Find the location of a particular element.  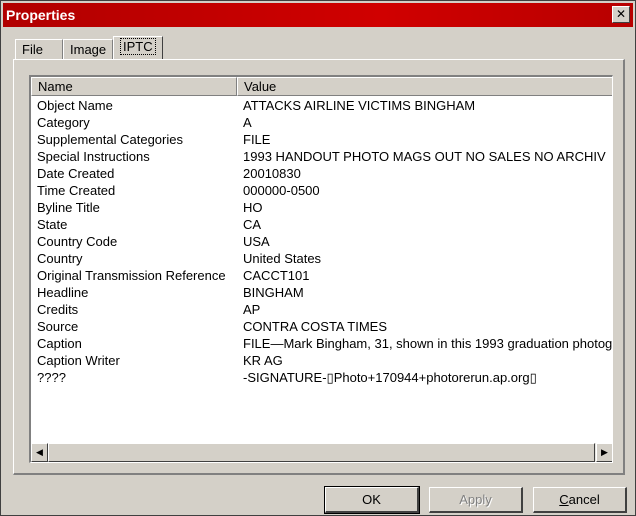

row-value: USA is located at coordinates (256, 241).